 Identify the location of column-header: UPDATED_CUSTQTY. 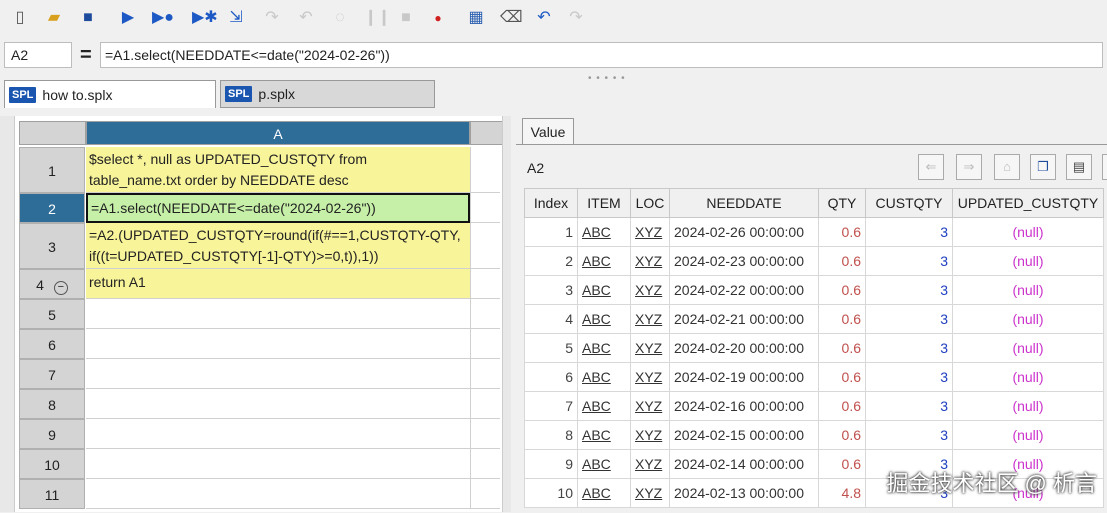
(1028, 203).